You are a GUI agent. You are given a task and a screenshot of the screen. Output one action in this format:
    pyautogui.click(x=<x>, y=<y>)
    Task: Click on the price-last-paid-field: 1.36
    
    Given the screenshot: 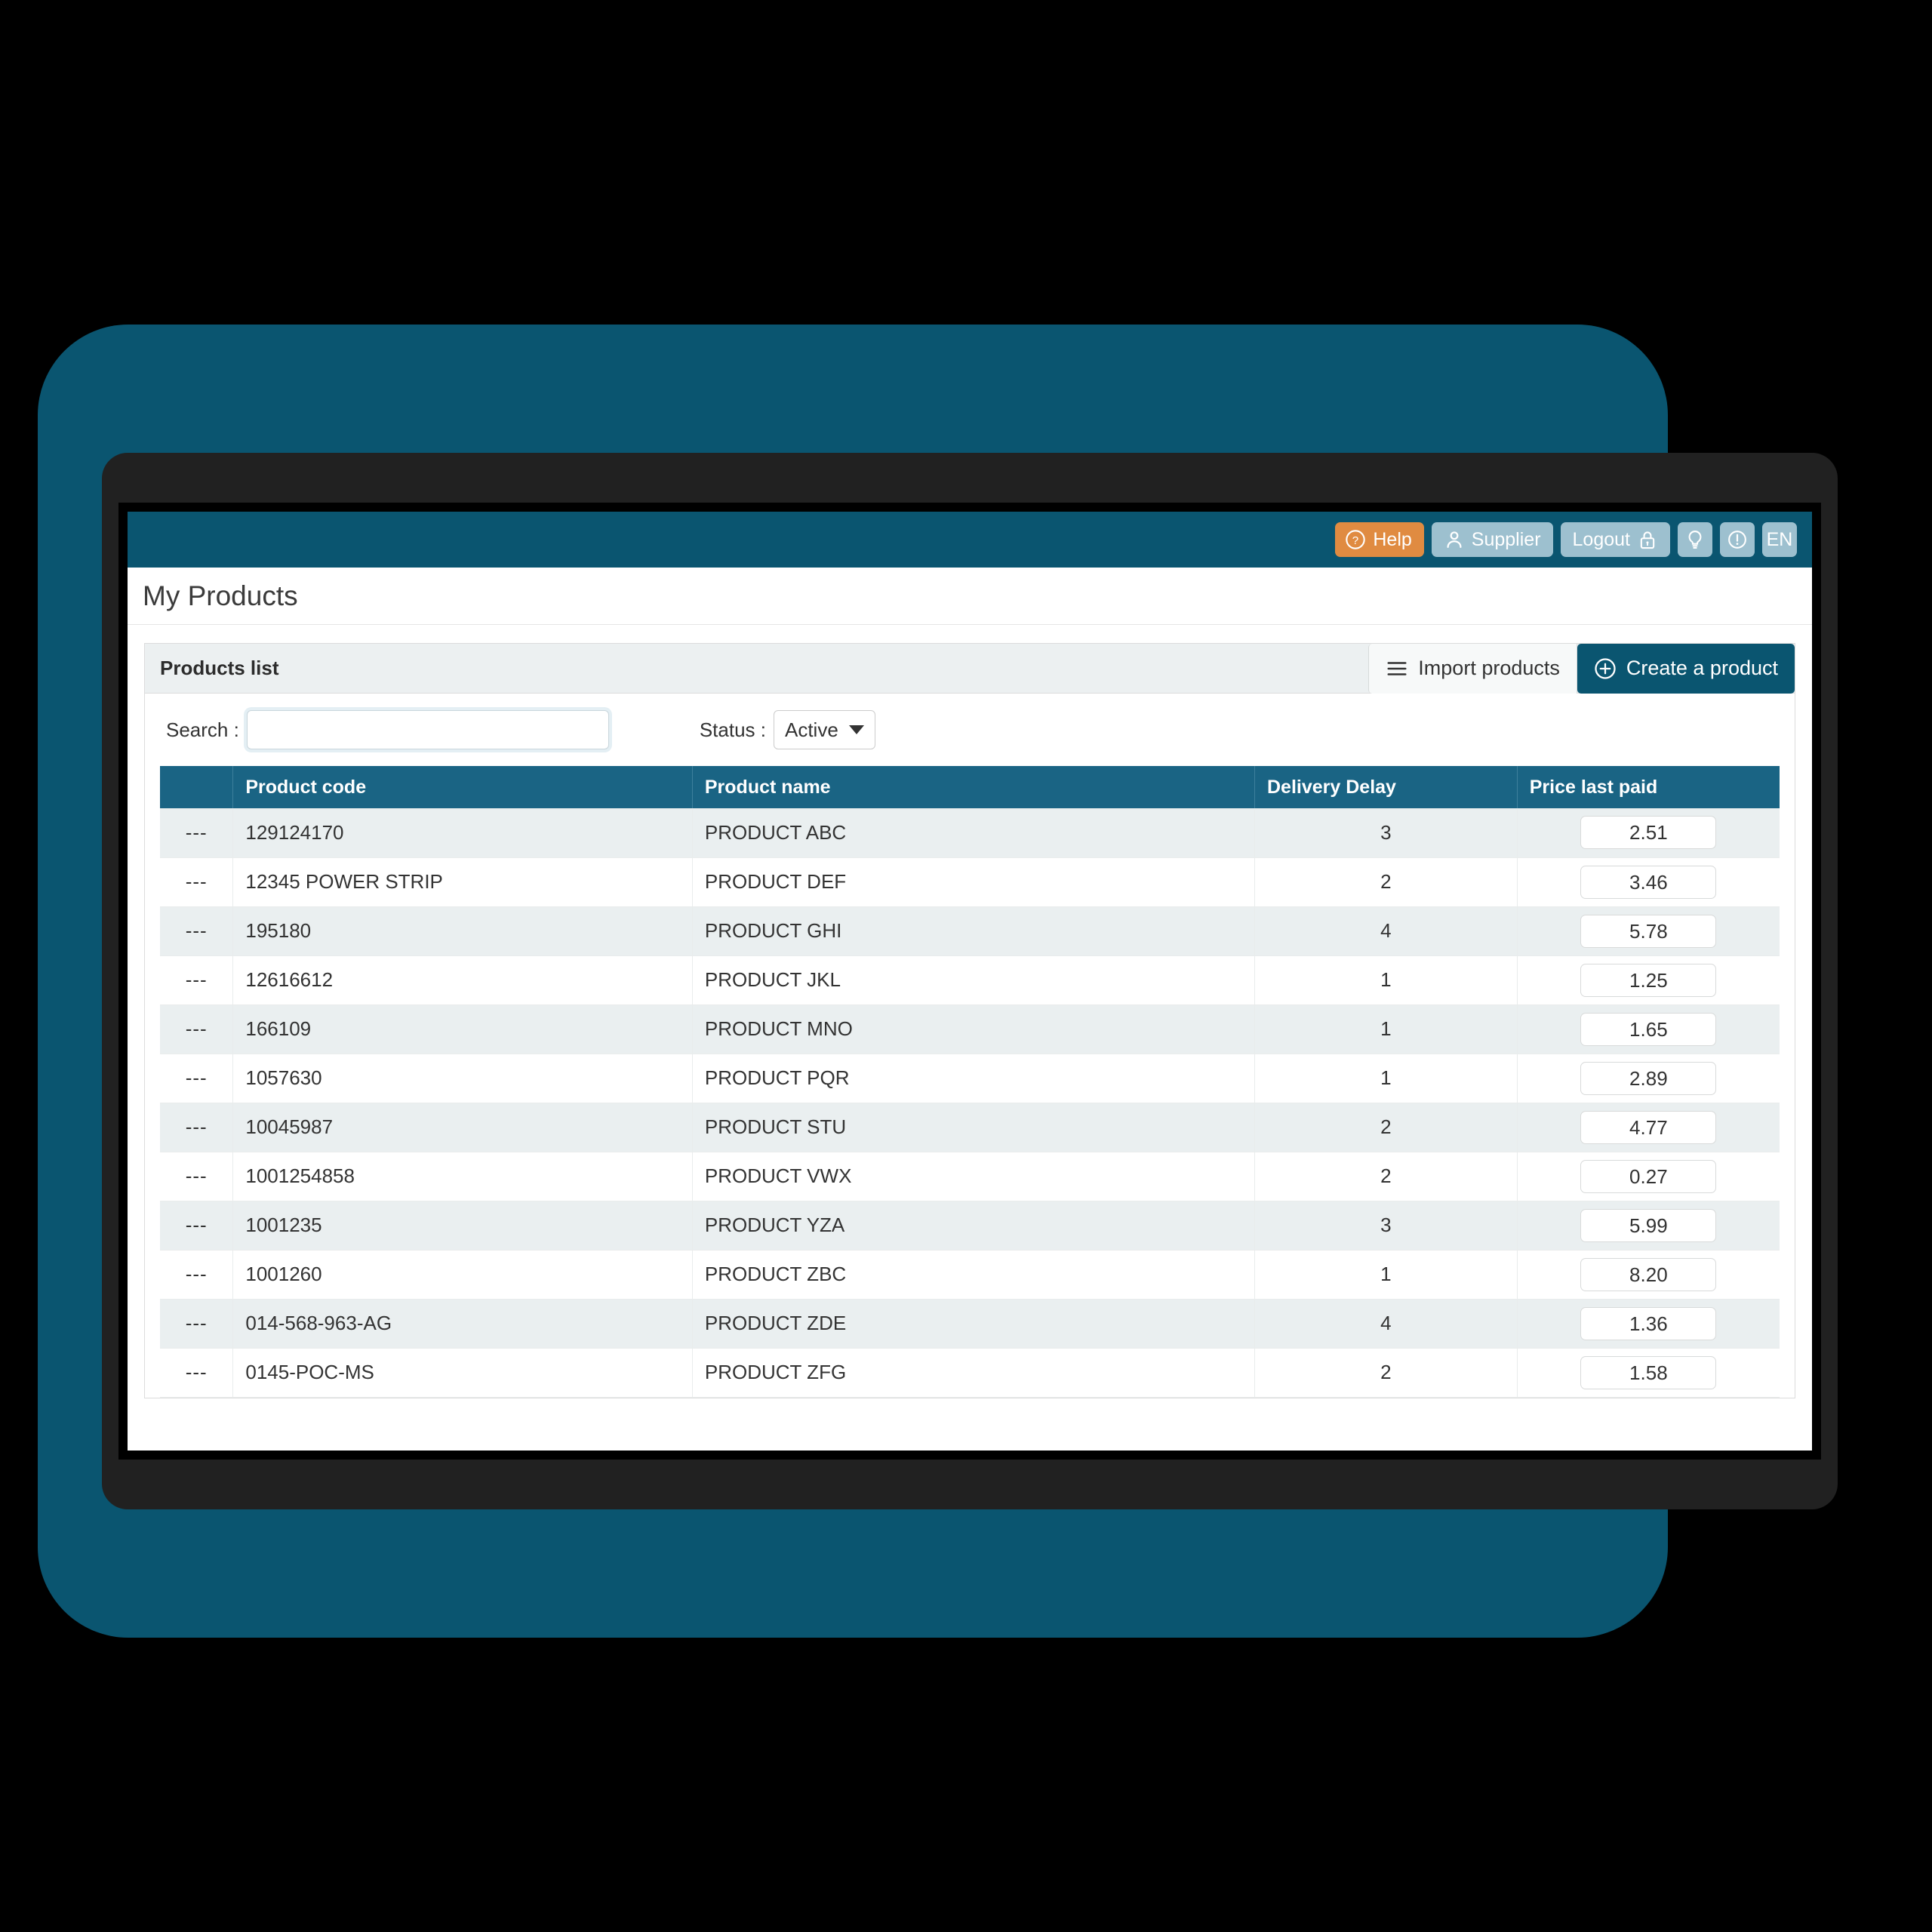 What is the action you would take?
    pyautogui.click(x=1648, y=1323)
    